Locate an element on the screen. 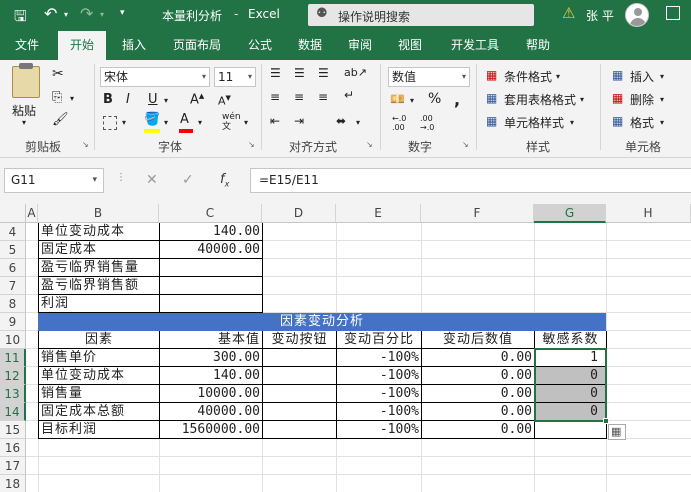  cell-c15: 1560000.00 is located at coordinates (211, 430).